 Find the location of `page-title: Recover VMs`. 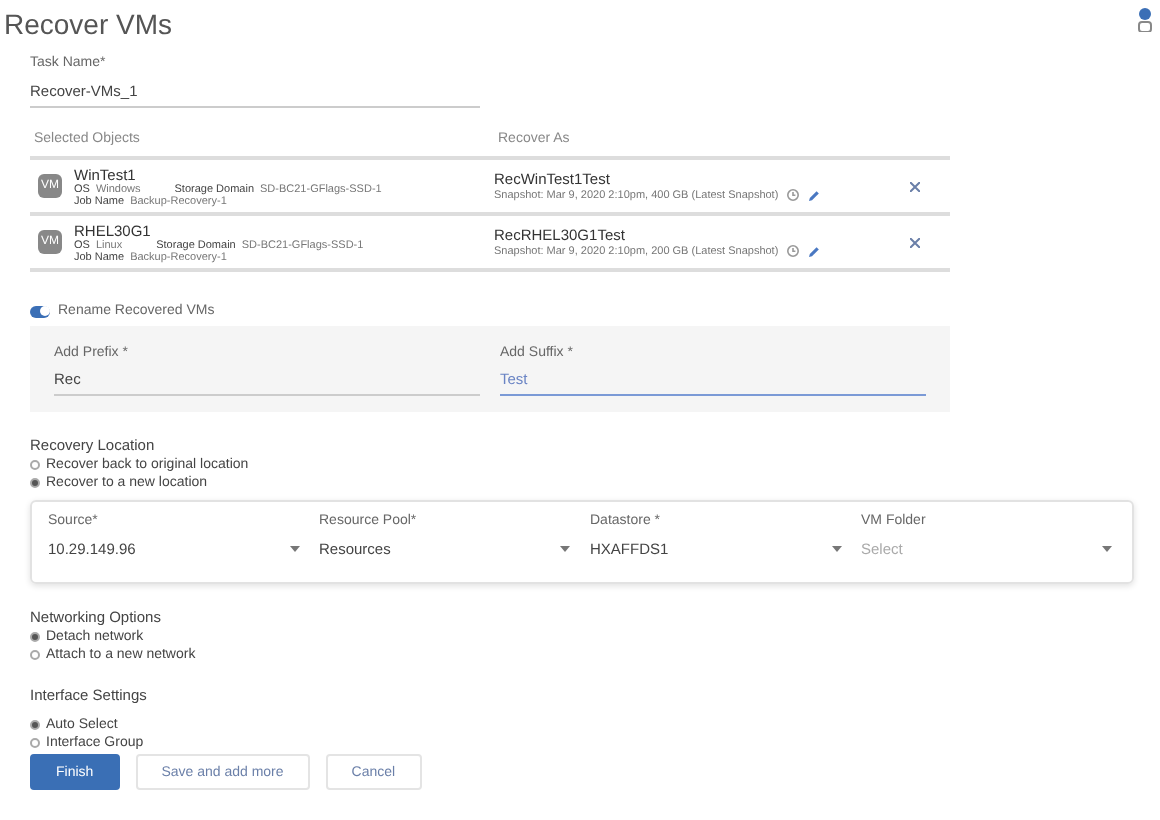

page-title: Recover VMs is located at coordinates (88, 24).